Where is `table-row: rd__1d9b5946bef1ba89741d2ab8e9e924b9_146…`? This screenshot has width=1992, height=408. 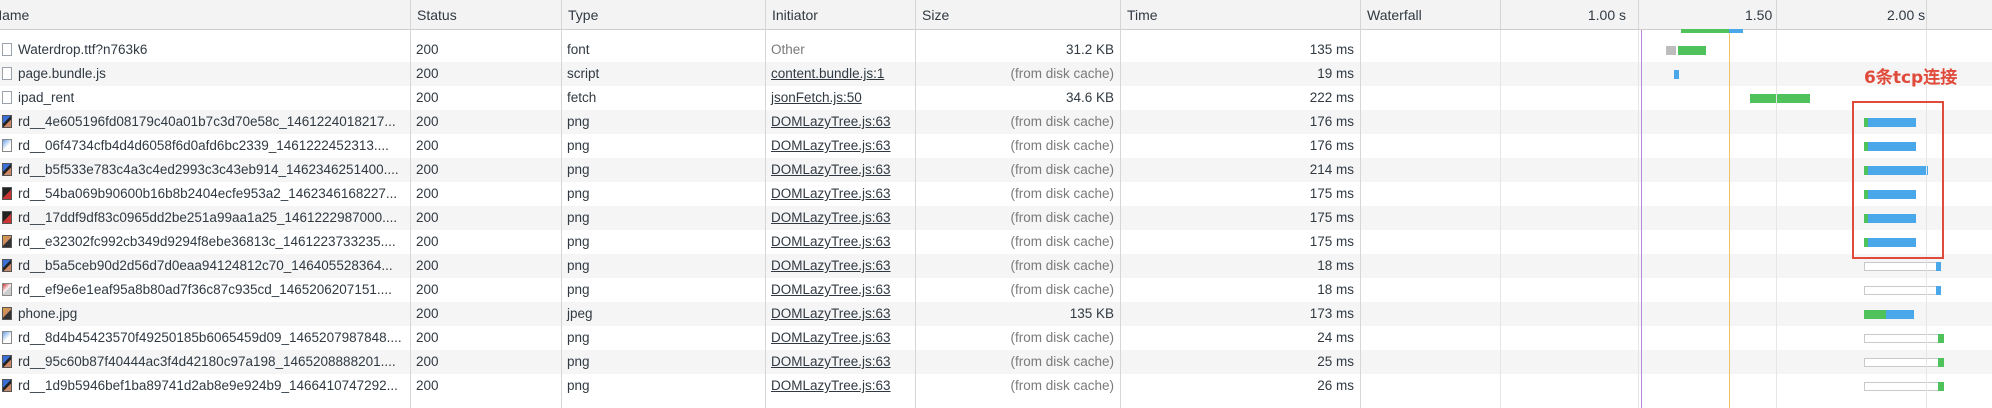
table-row: rd__1d9b5946bef1ba89741d2ab8e9e924b9_146… is located at coordinates (996, 386).